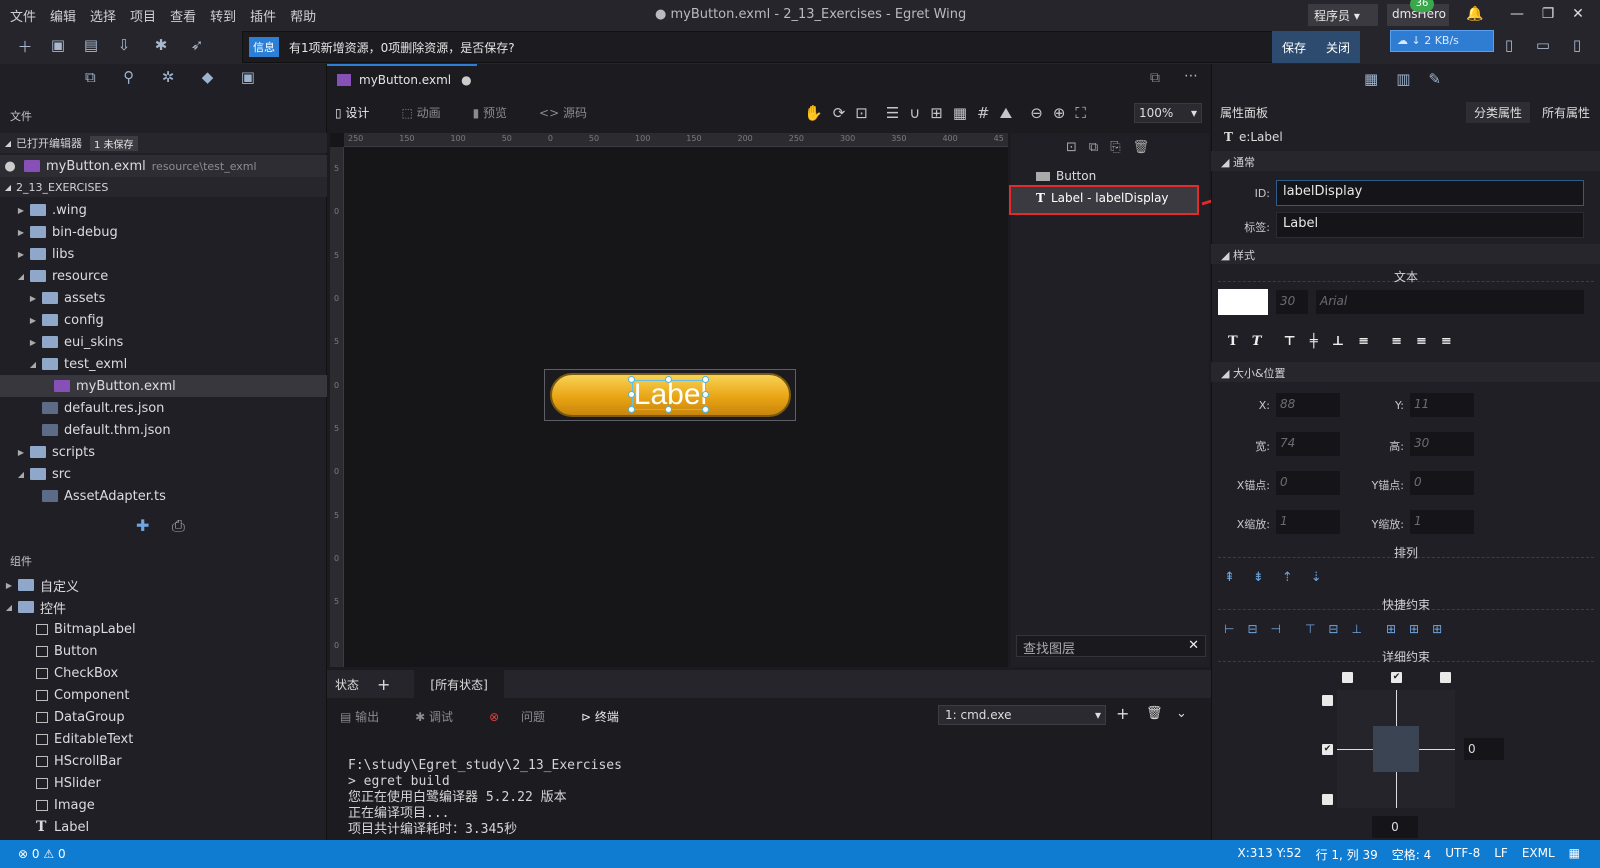 This screenshot has height=868, width=1600. I want to click on component-item: Component, so click(82, 695).